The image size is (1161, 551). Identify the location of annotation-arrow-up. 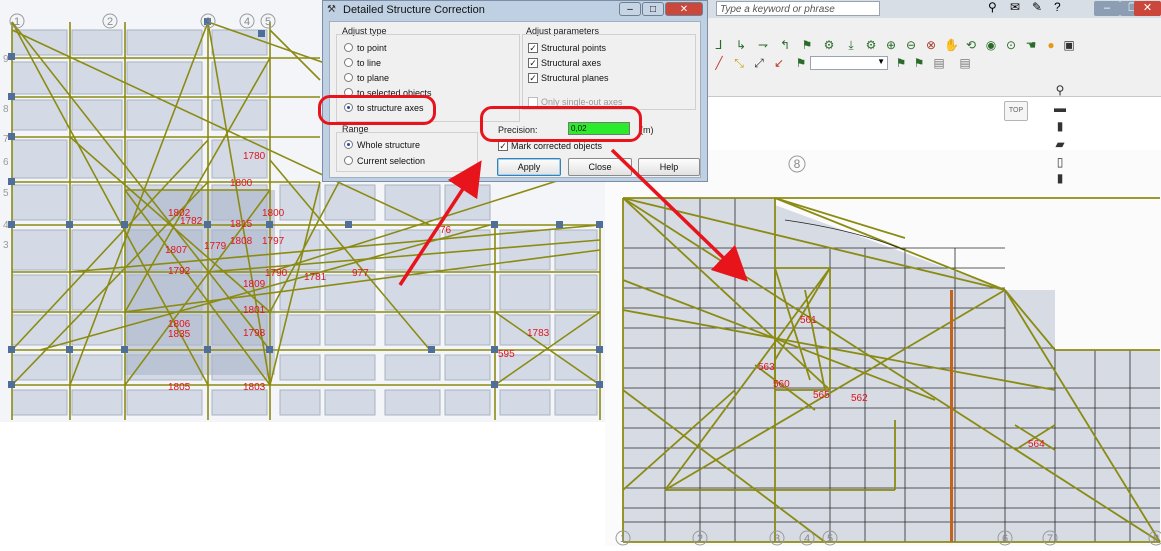
(440, 223).